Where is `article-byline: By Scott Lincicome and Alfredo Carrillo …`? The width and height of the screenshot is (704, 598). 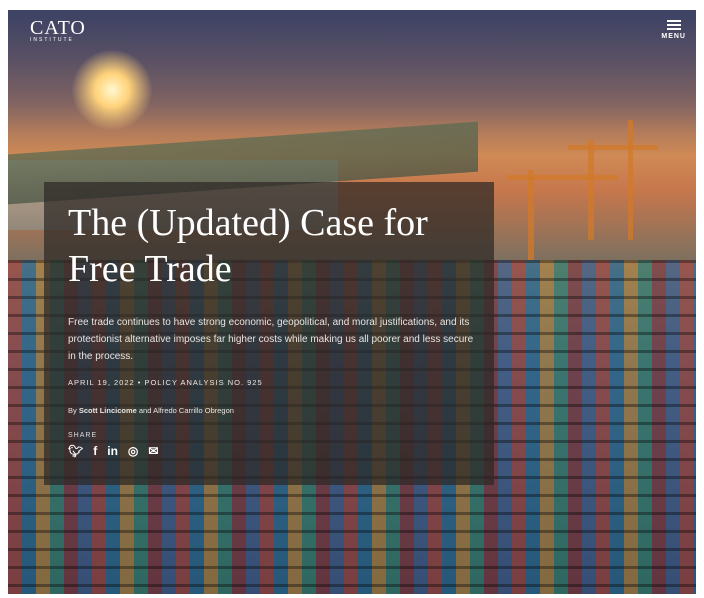
article-byline: By Scott Lincicome and Alfredo Carrillo … is located at coordinates (151, 410).